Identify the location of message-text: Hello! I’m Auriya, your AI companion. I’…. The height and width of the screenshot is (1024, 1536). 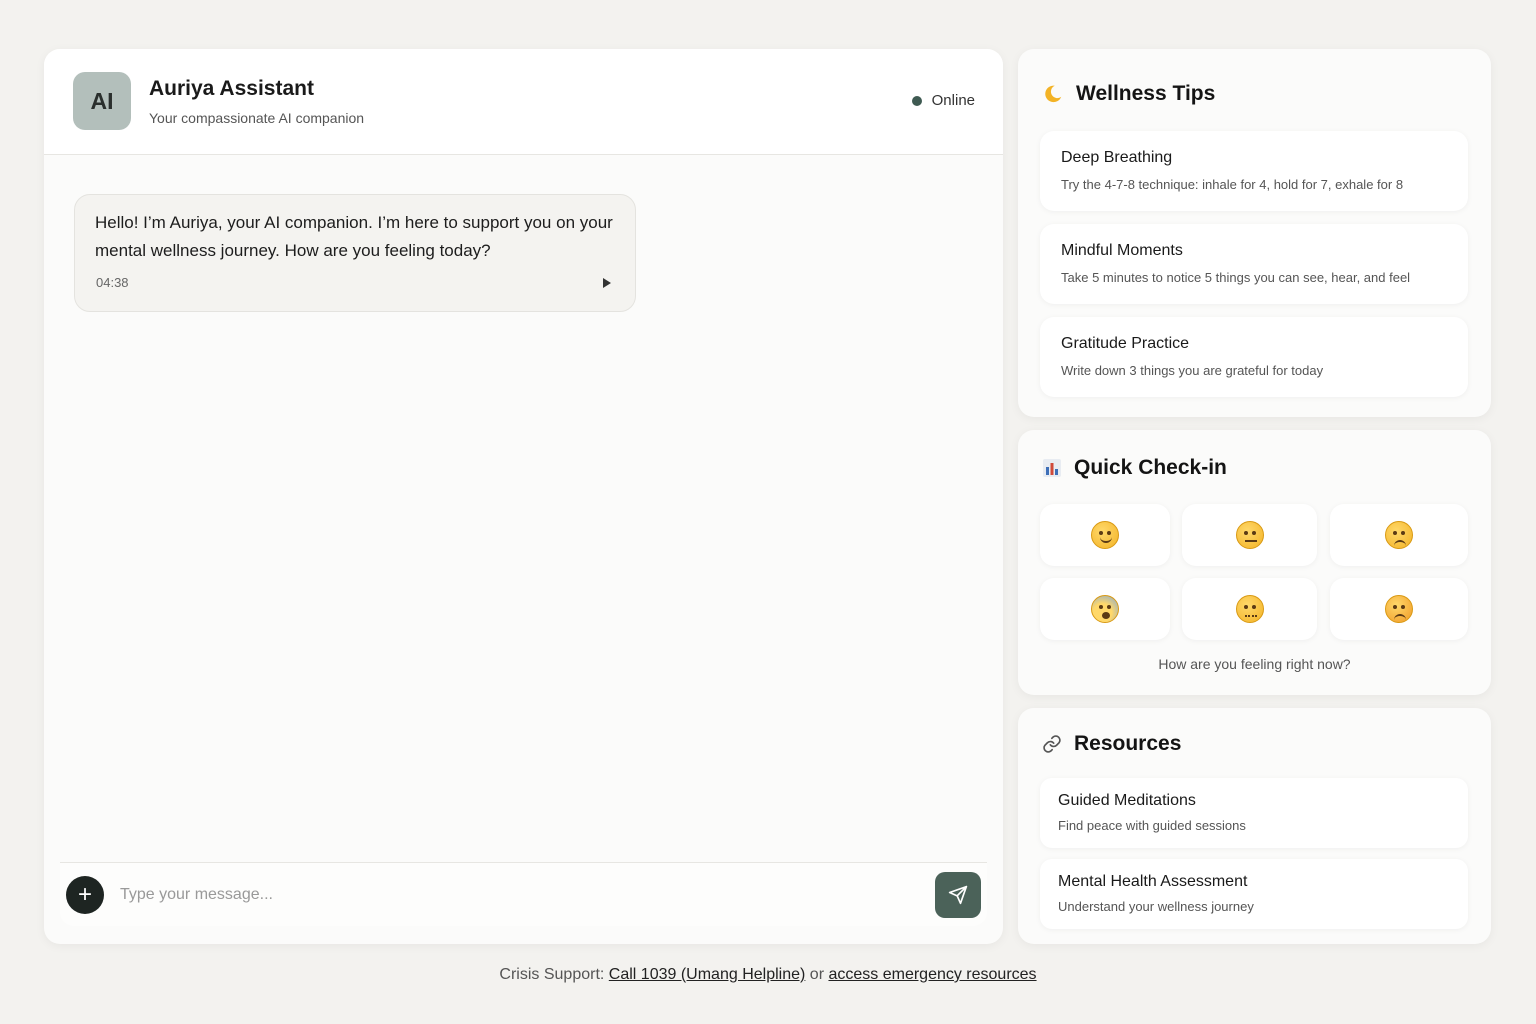
(354, 236).